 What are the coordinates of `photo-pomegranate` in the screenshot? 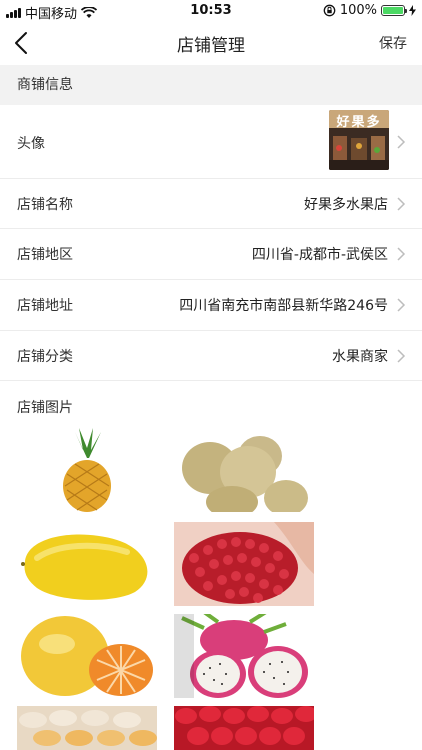 It's located at (244, 564).